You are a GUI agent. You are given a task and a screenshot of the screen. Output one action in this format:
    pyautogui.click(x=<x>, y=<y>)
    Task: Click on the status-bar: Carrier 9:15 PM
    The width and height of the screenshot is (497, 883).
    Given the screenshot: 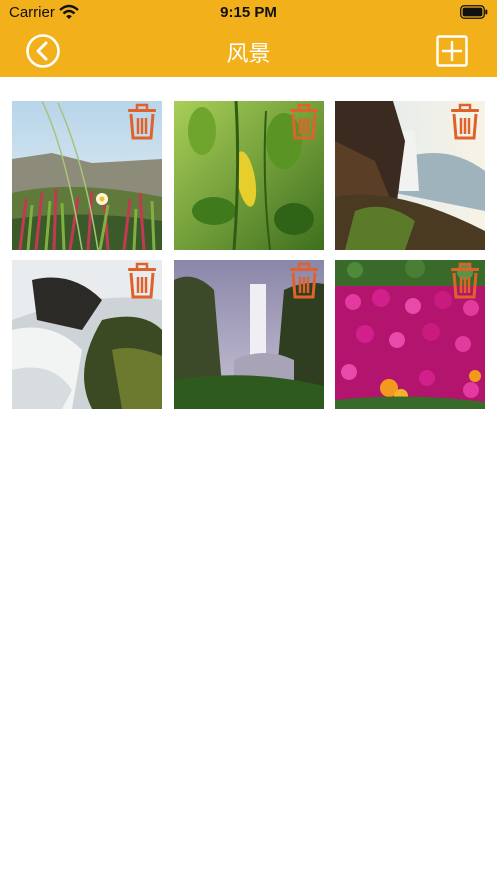 What is the action you would take?
    pyautogui.click(x=248, y=13)
    